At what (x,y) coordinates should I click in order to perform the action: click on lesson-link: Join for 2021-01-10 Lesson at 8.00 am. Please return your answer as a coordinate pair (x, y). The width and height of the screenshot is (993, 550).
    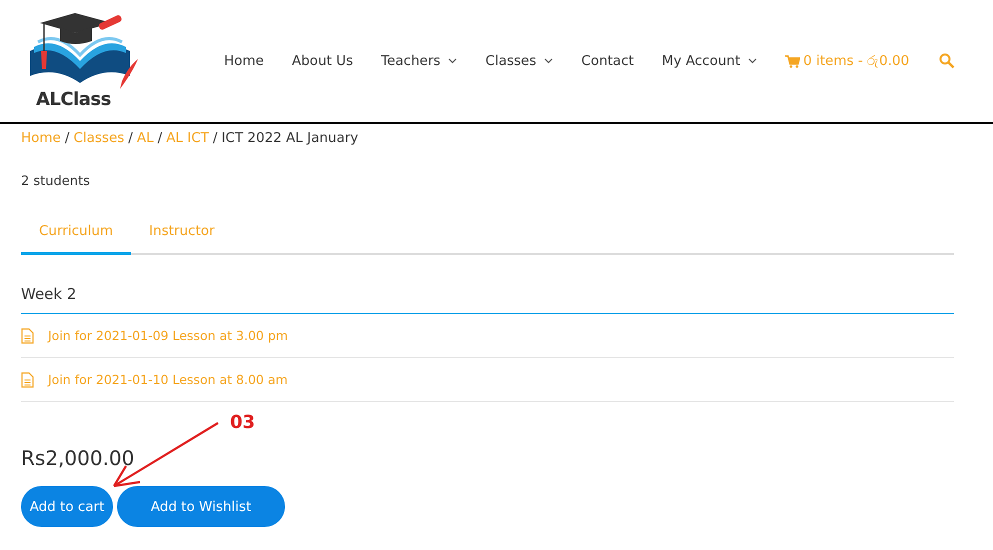
    Looking at the image, I should click on (168, 379).